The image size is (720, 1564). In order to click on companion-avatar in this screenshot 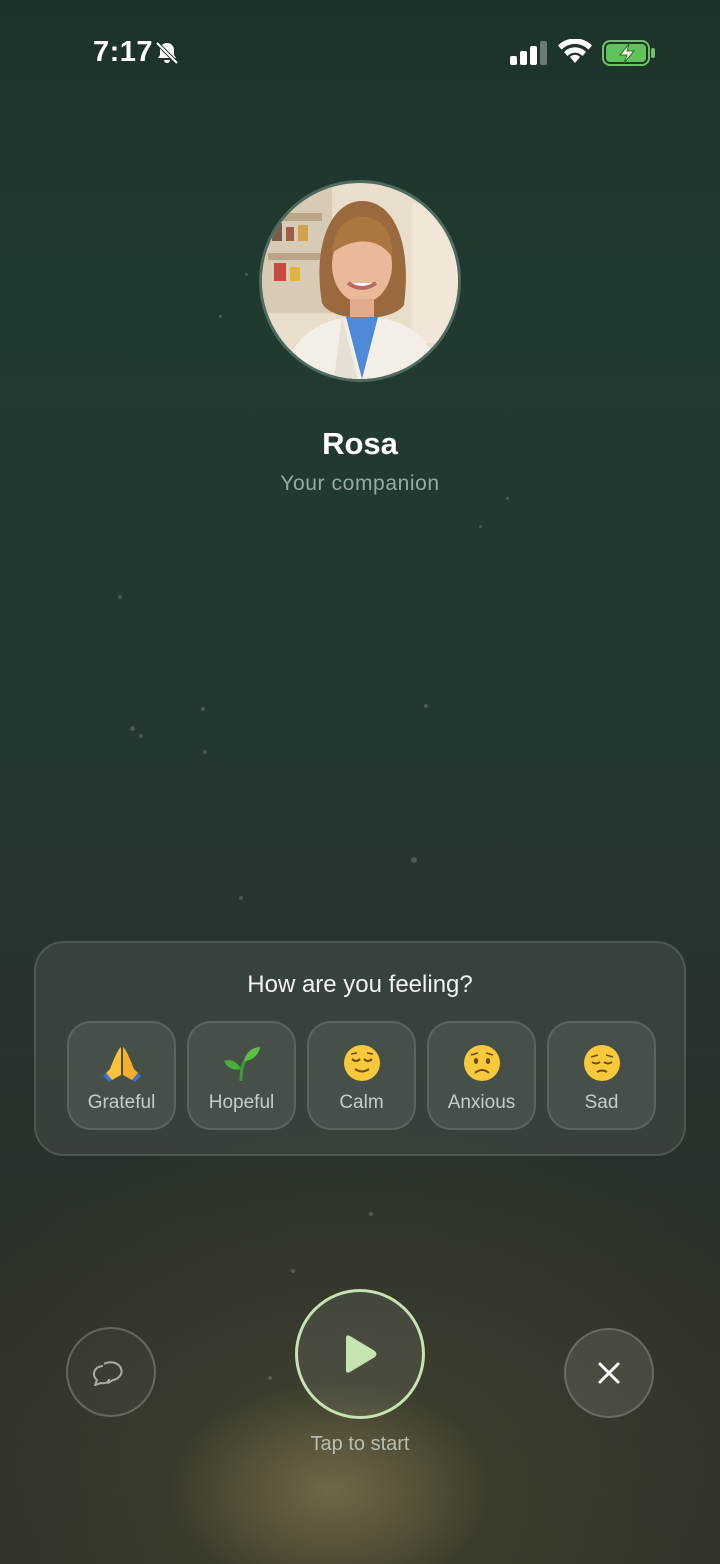, I will do `click(360, 281)`.